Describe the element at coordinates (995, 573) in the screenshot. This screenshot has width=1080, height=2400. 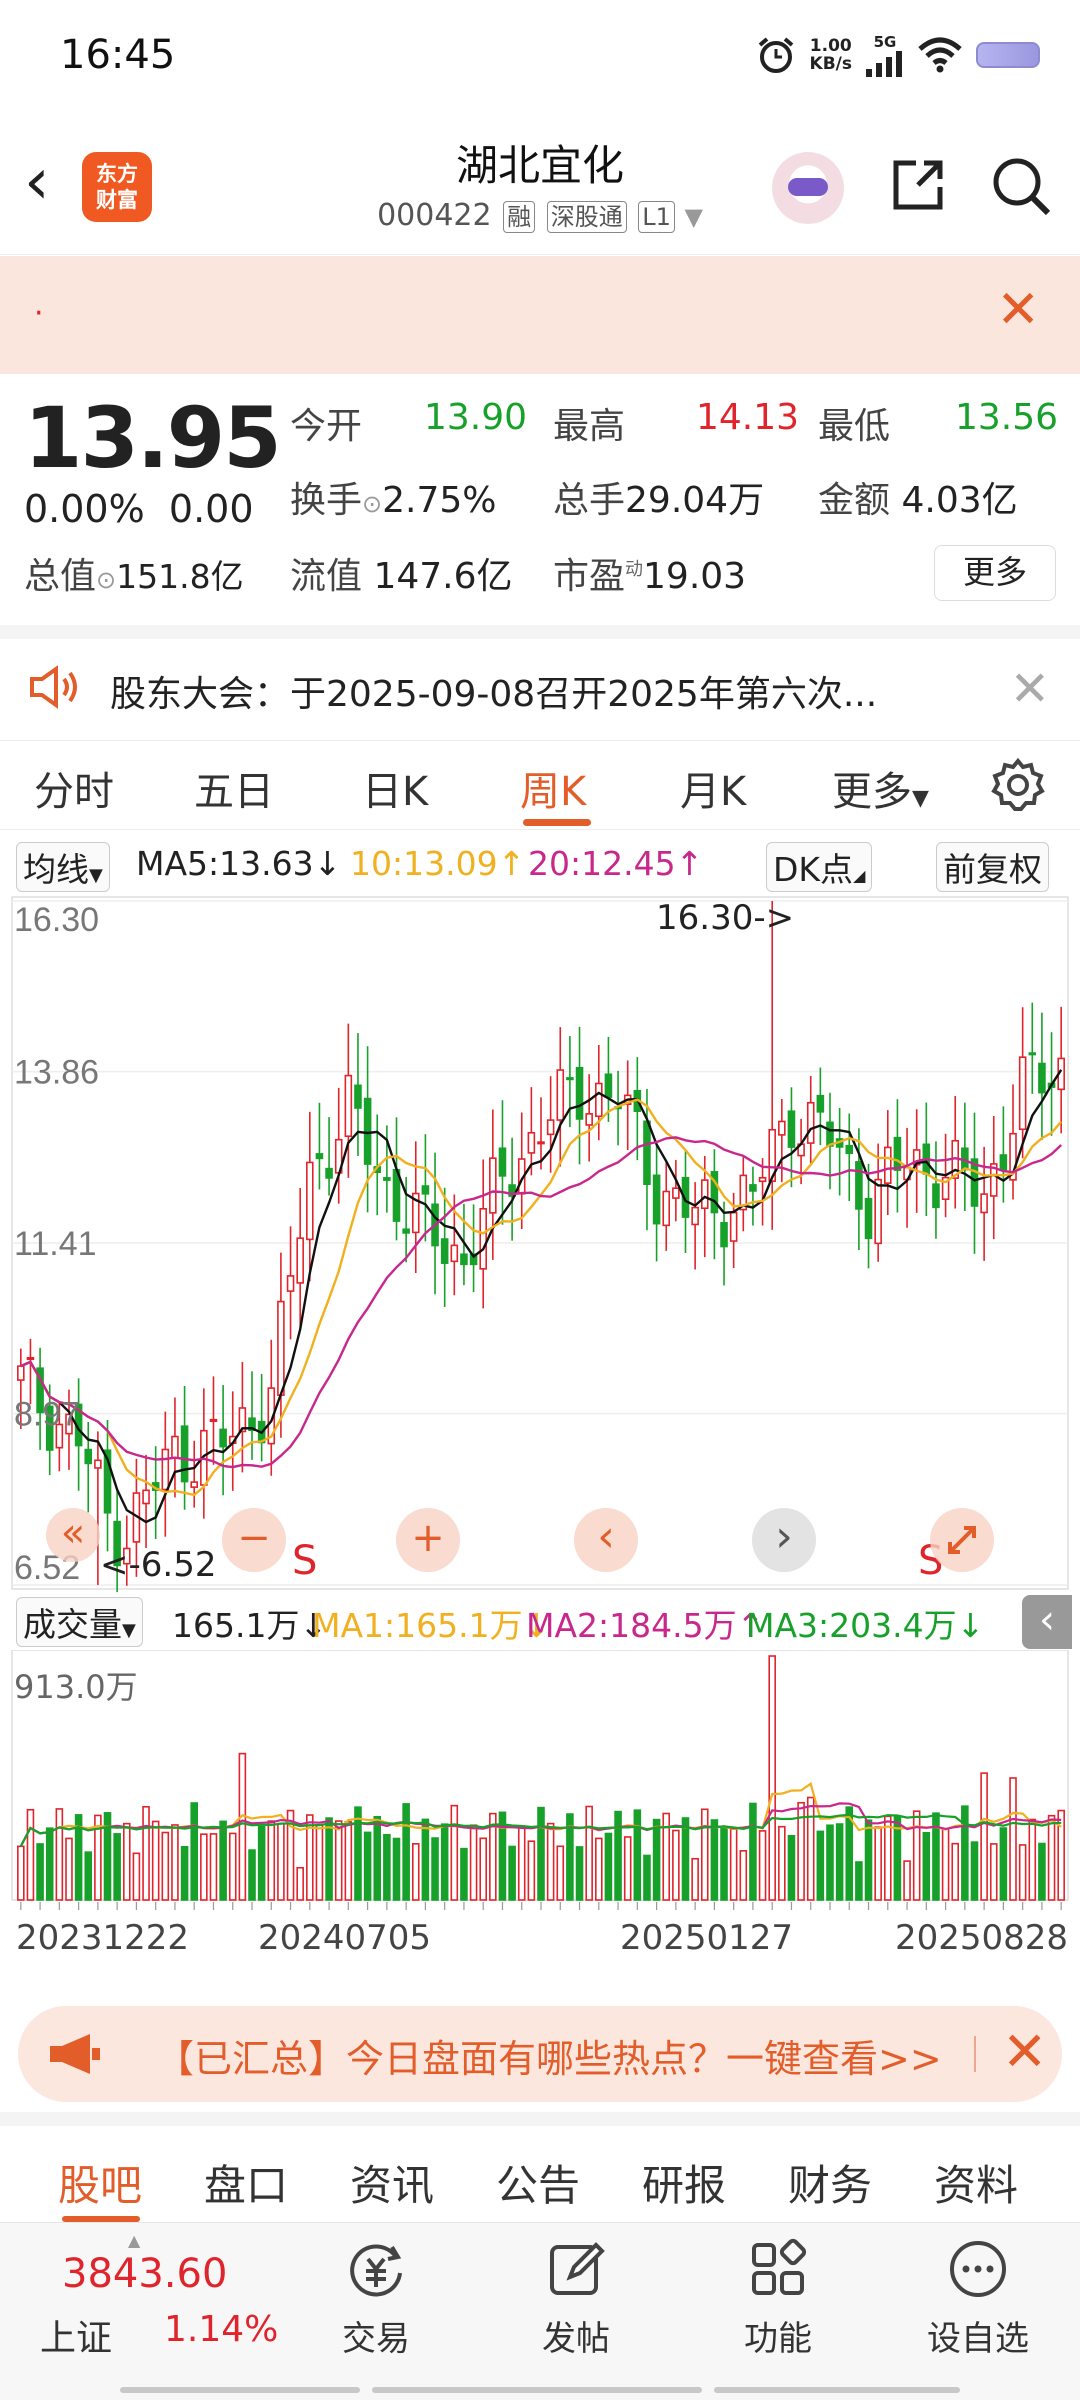
I see `more-button: 更多` at that location.